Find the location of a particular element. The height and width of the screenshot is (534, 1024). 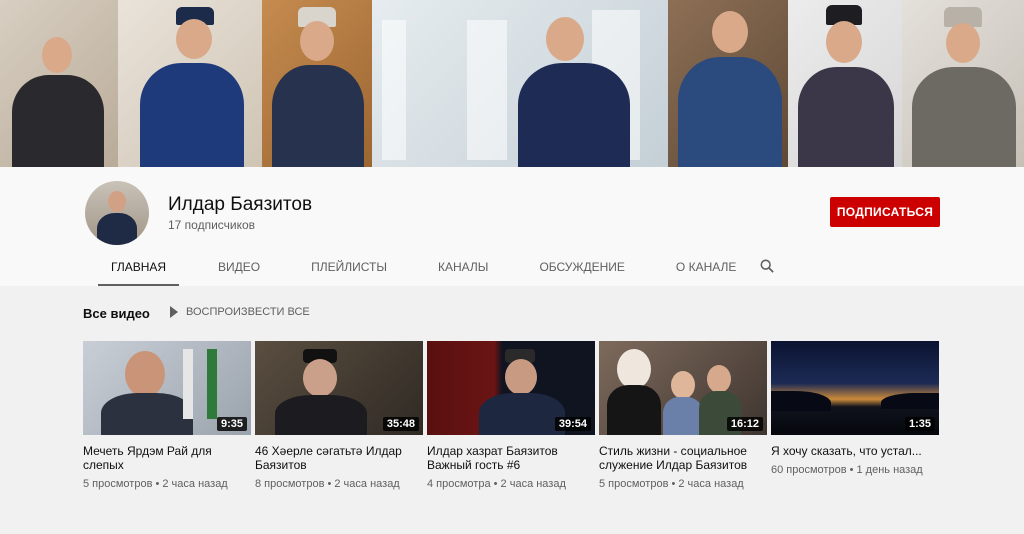

video-title: Мечеть Ярдэм Рай для слепых is located at coordinates (167, 458).